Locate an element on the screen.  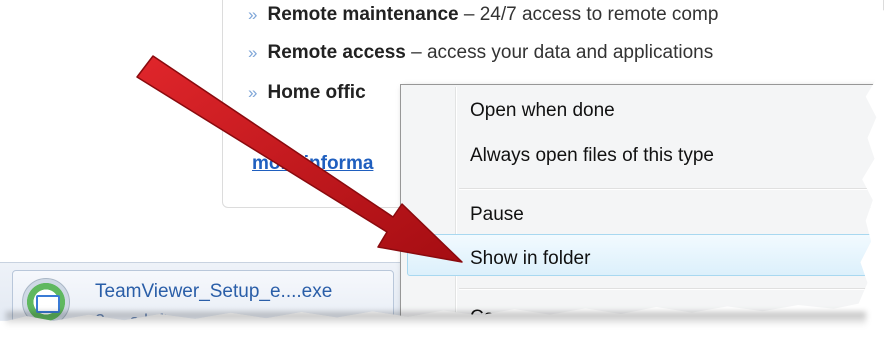
menu-item-show-in-folder: Show in folder is located at coordinates (530, 259).